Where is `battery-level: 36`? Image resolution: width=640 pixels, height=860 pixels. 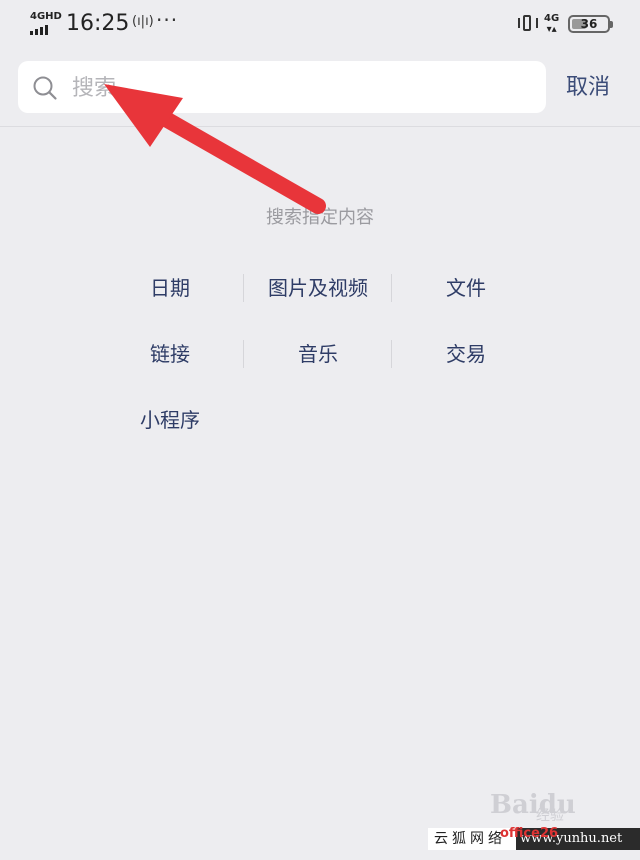
battery-level: 36 is located at coordinates (589, 24).